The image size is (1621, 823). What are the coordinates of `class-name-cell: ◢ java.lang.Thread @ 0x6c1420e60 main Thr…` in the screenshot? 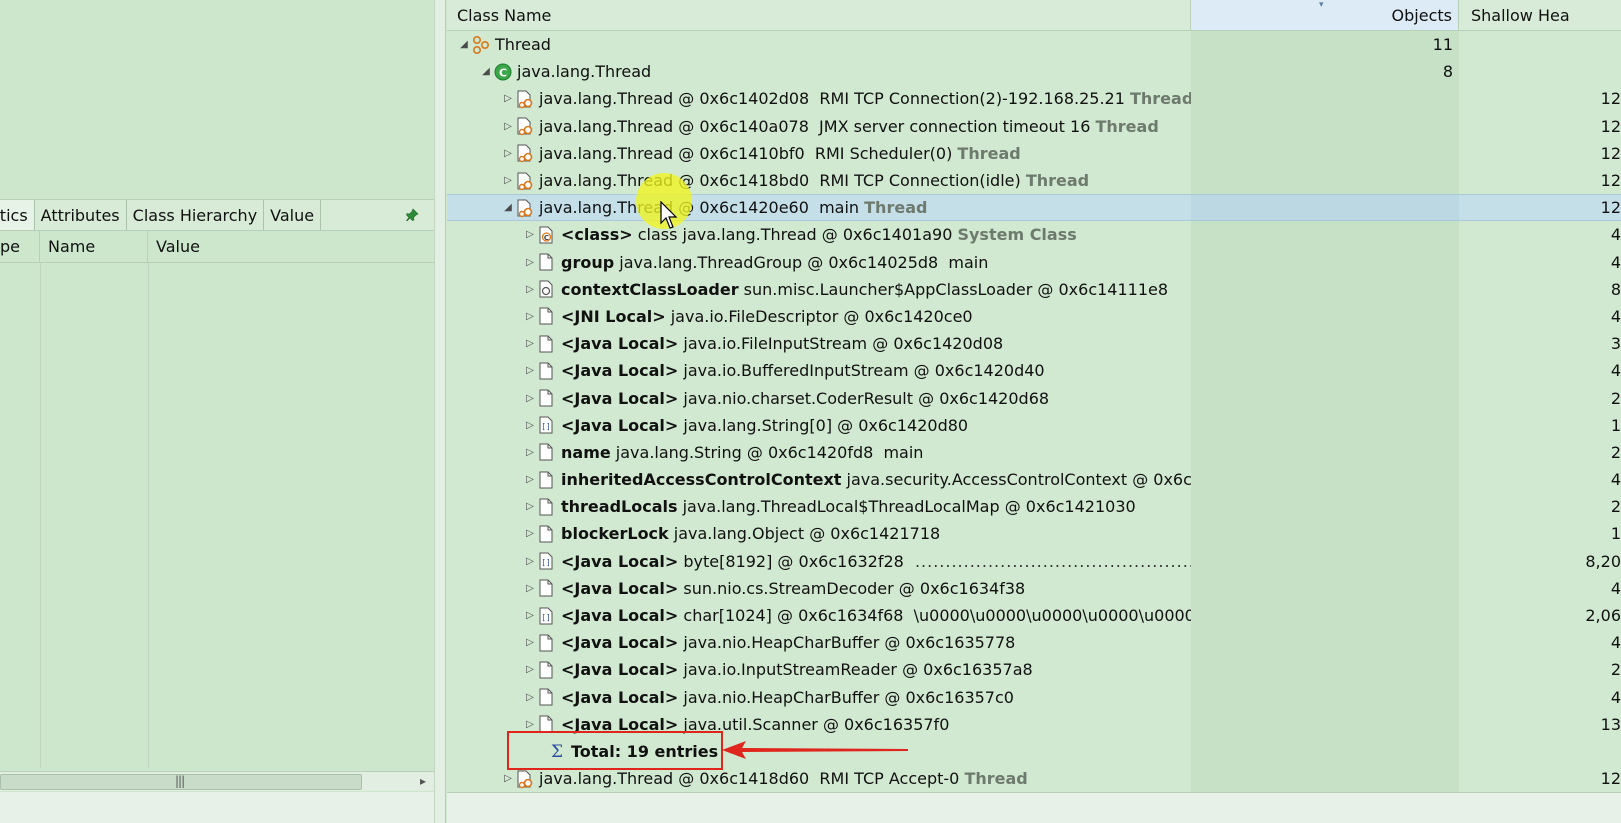 It's located at (819, 207).